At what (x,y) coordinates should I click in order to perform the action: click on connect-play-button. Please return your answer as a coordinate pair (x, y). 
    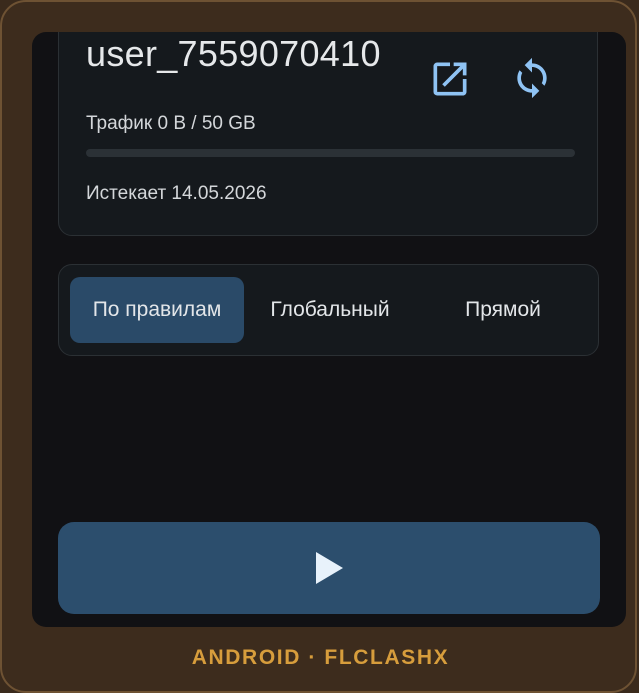
    Looking at the image, I should click on (329, 568).